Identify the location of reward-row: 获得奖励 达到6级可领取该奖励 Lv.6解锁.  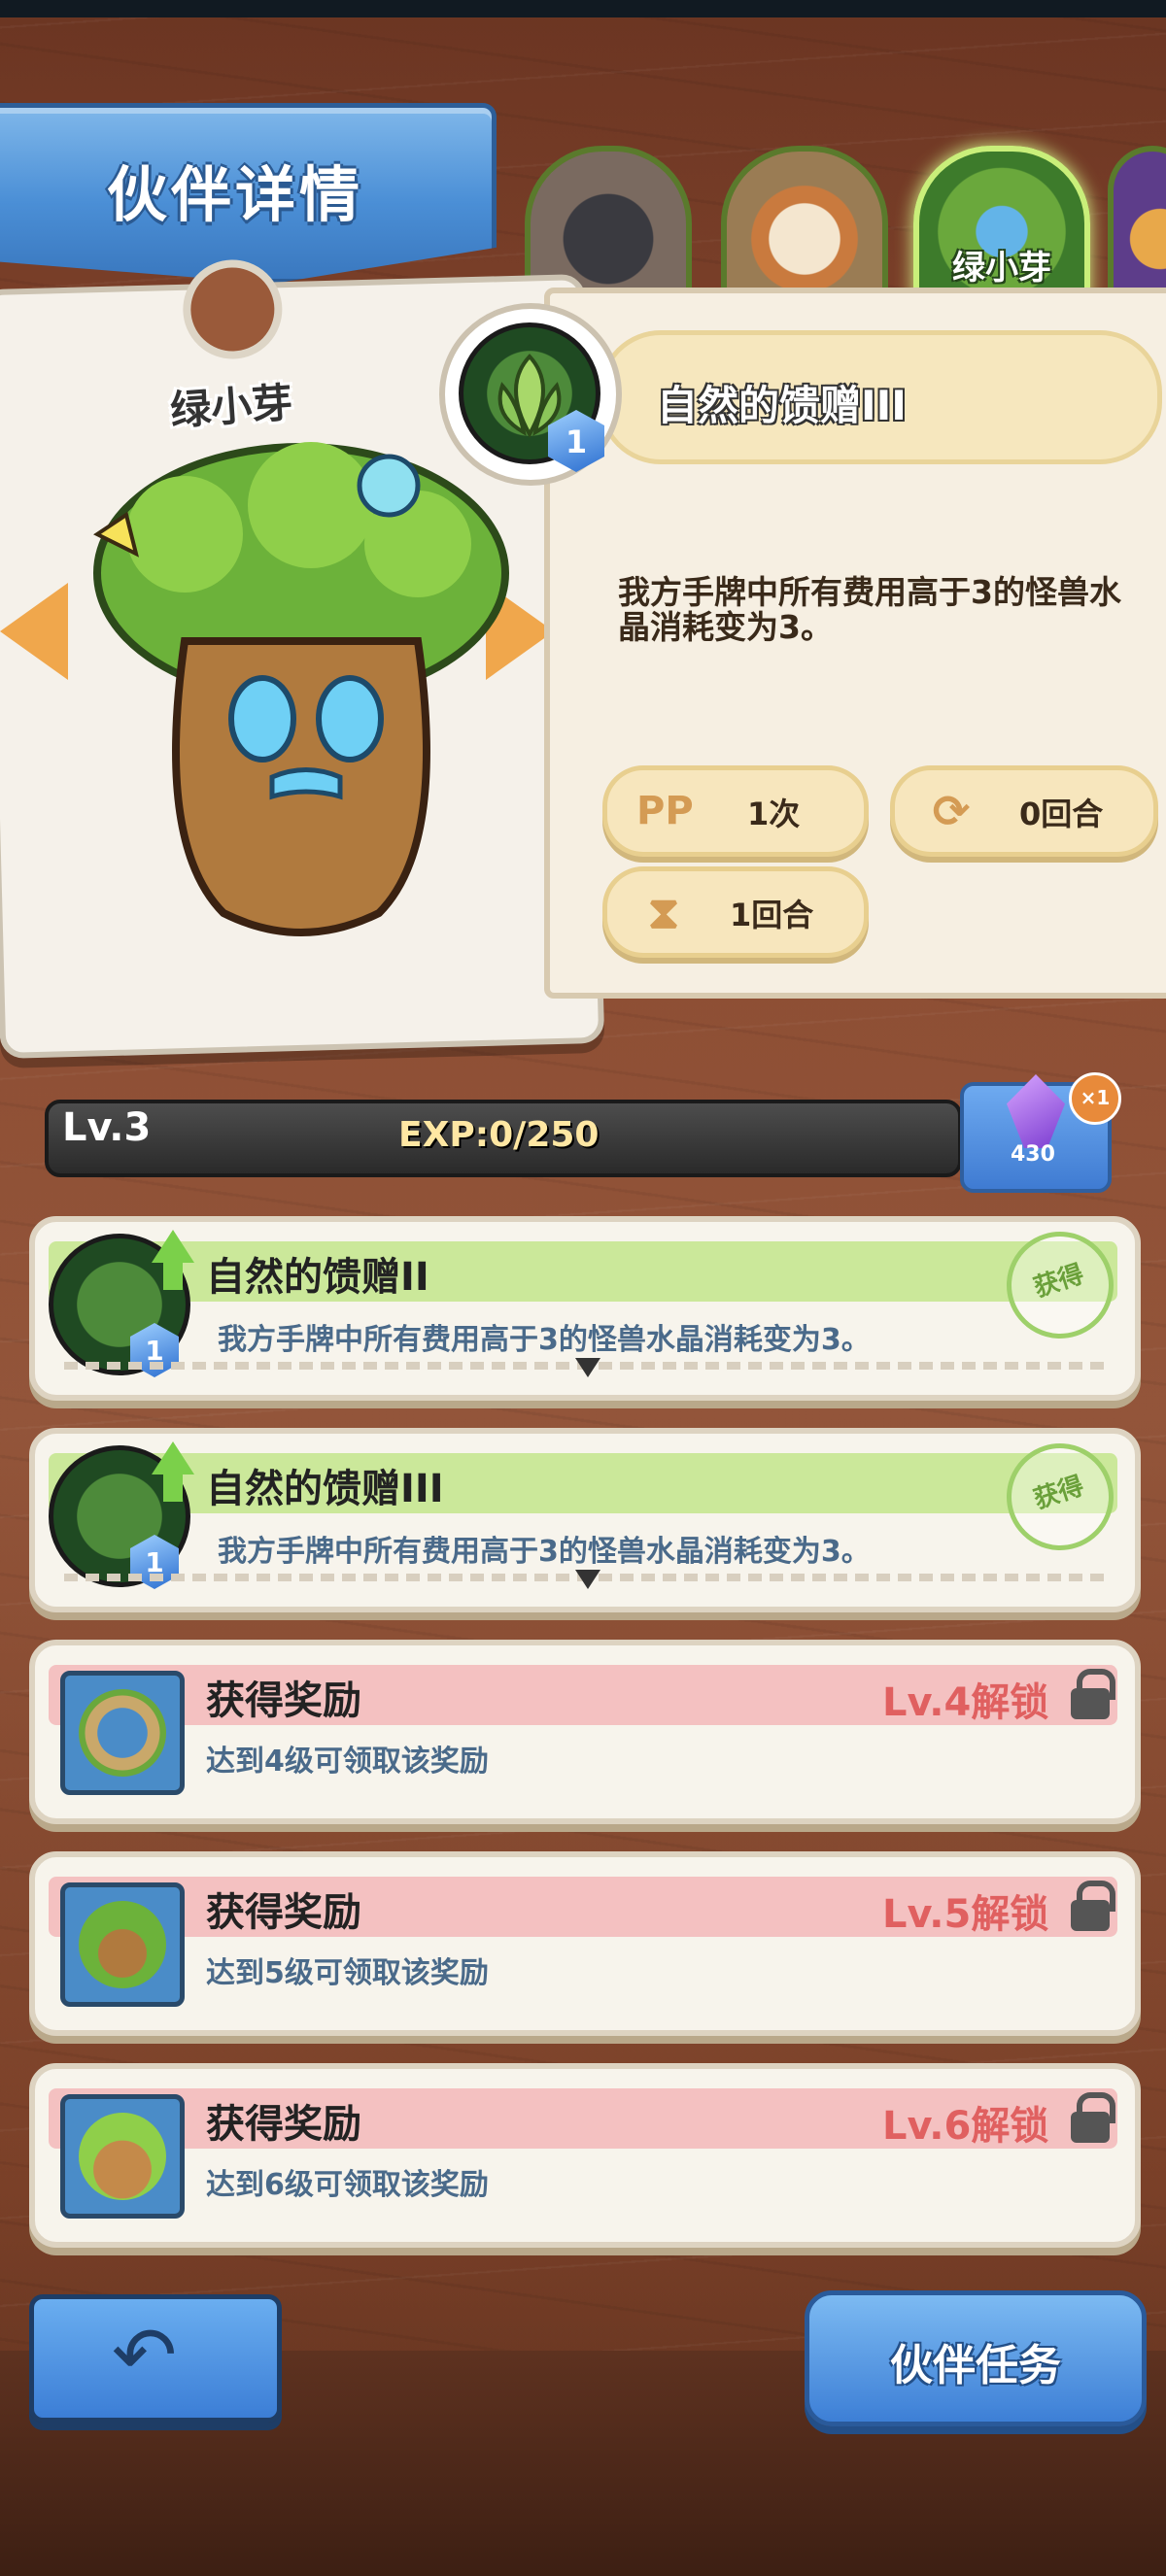
(585, 2155).